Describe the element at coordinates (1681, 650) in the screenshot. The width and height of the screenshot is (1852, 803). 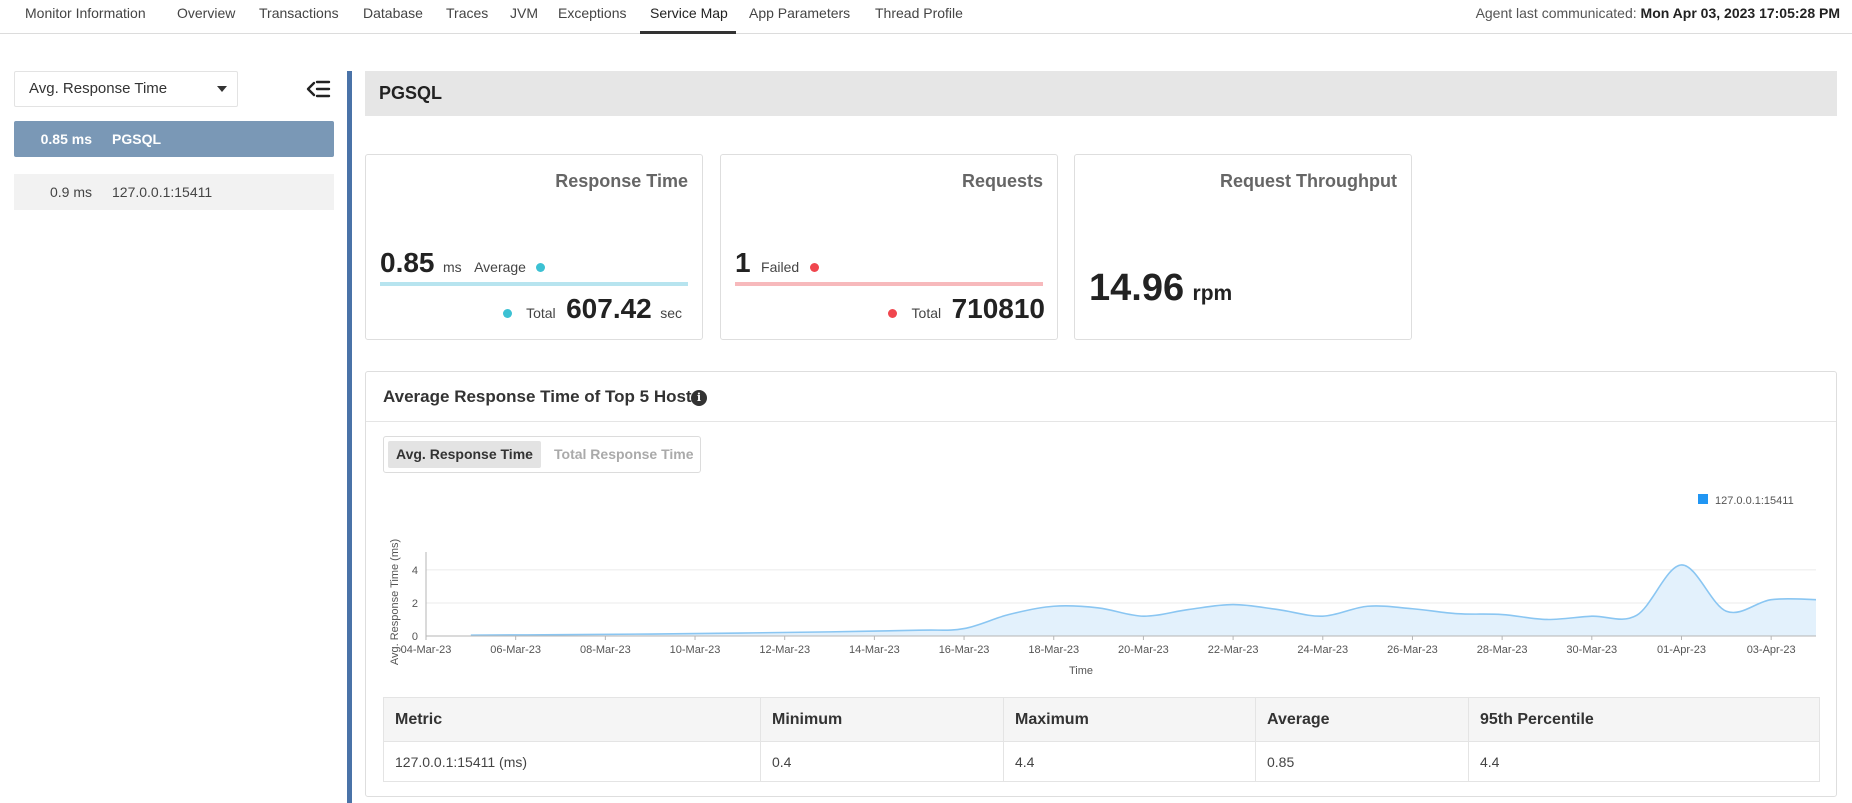
I see `x-tick-label: 01-Apr-23` at that location.